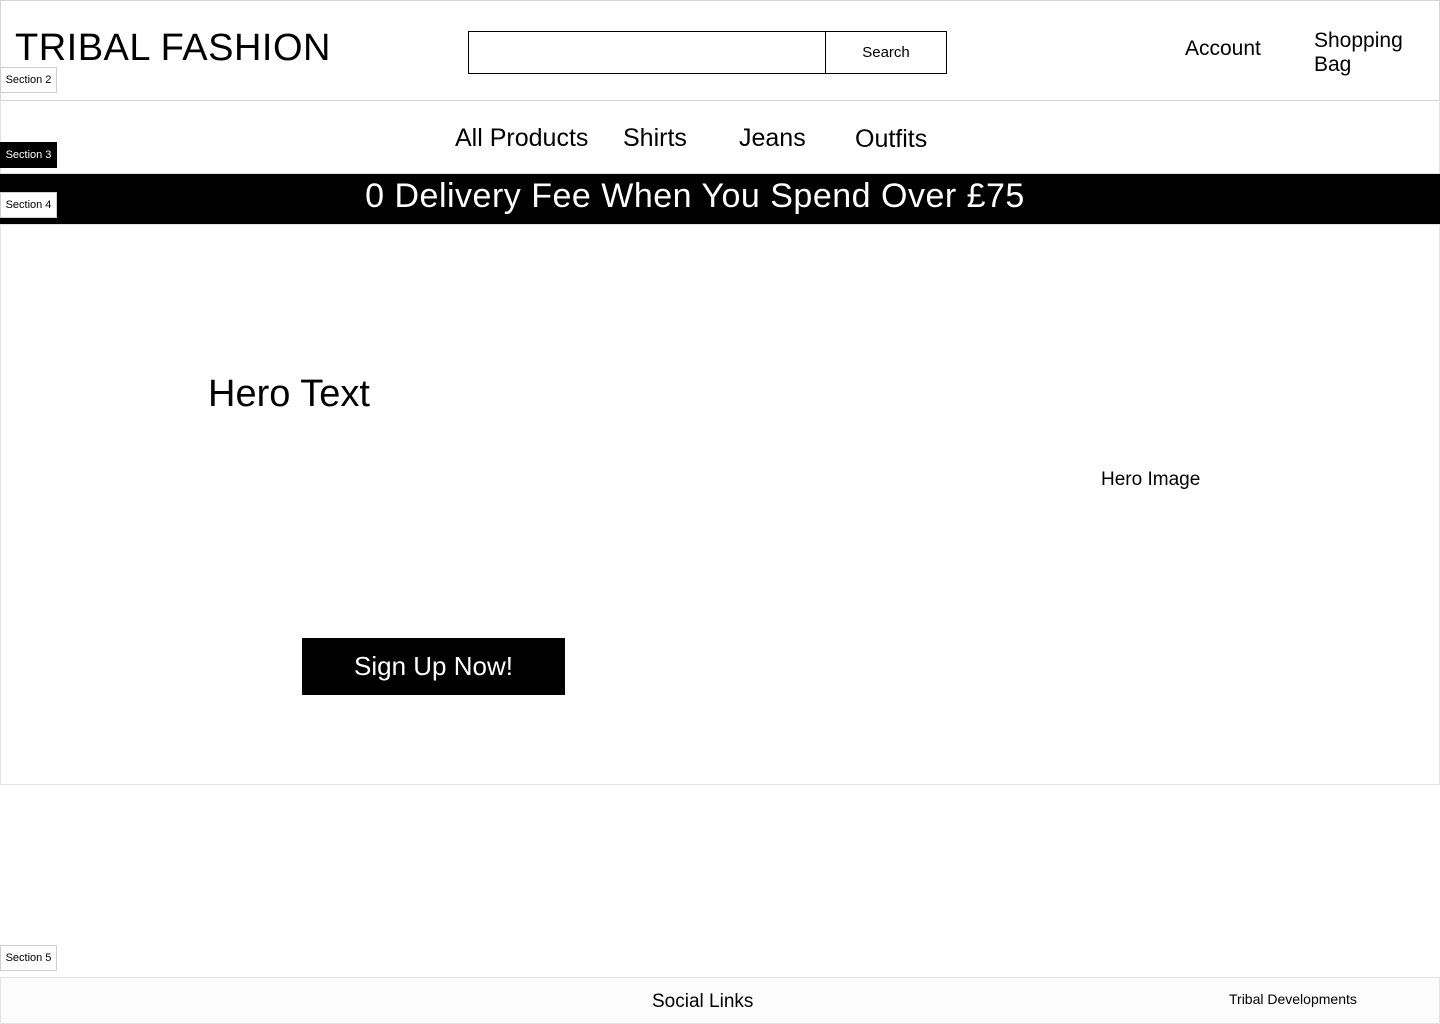  Describe the element at coordinates (433, 666) in the screenshot. I see `sign-up-button: Sign Up Now!` at that location.